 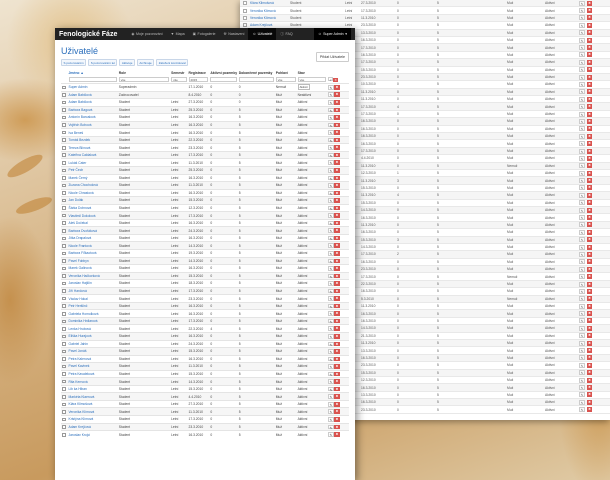 What do you see at coordinates (88, 34) in the screenshot?
I see `brand-logo: Fenologické Fáze` at bounding box center [88, 34].